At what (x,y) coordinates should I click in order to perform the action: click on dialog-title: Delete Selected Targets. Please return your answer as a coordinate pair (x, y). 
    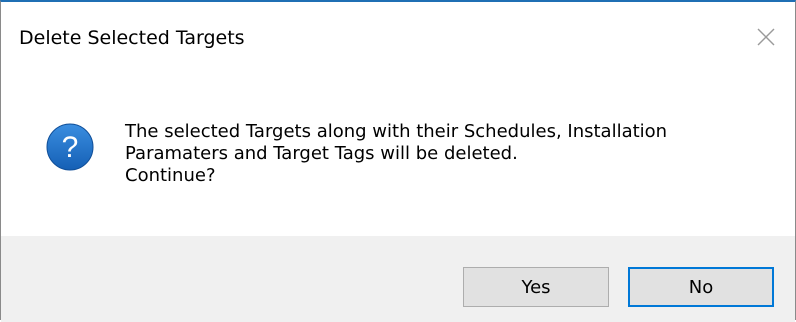
    Looking at the image, I should click on (132, 38).